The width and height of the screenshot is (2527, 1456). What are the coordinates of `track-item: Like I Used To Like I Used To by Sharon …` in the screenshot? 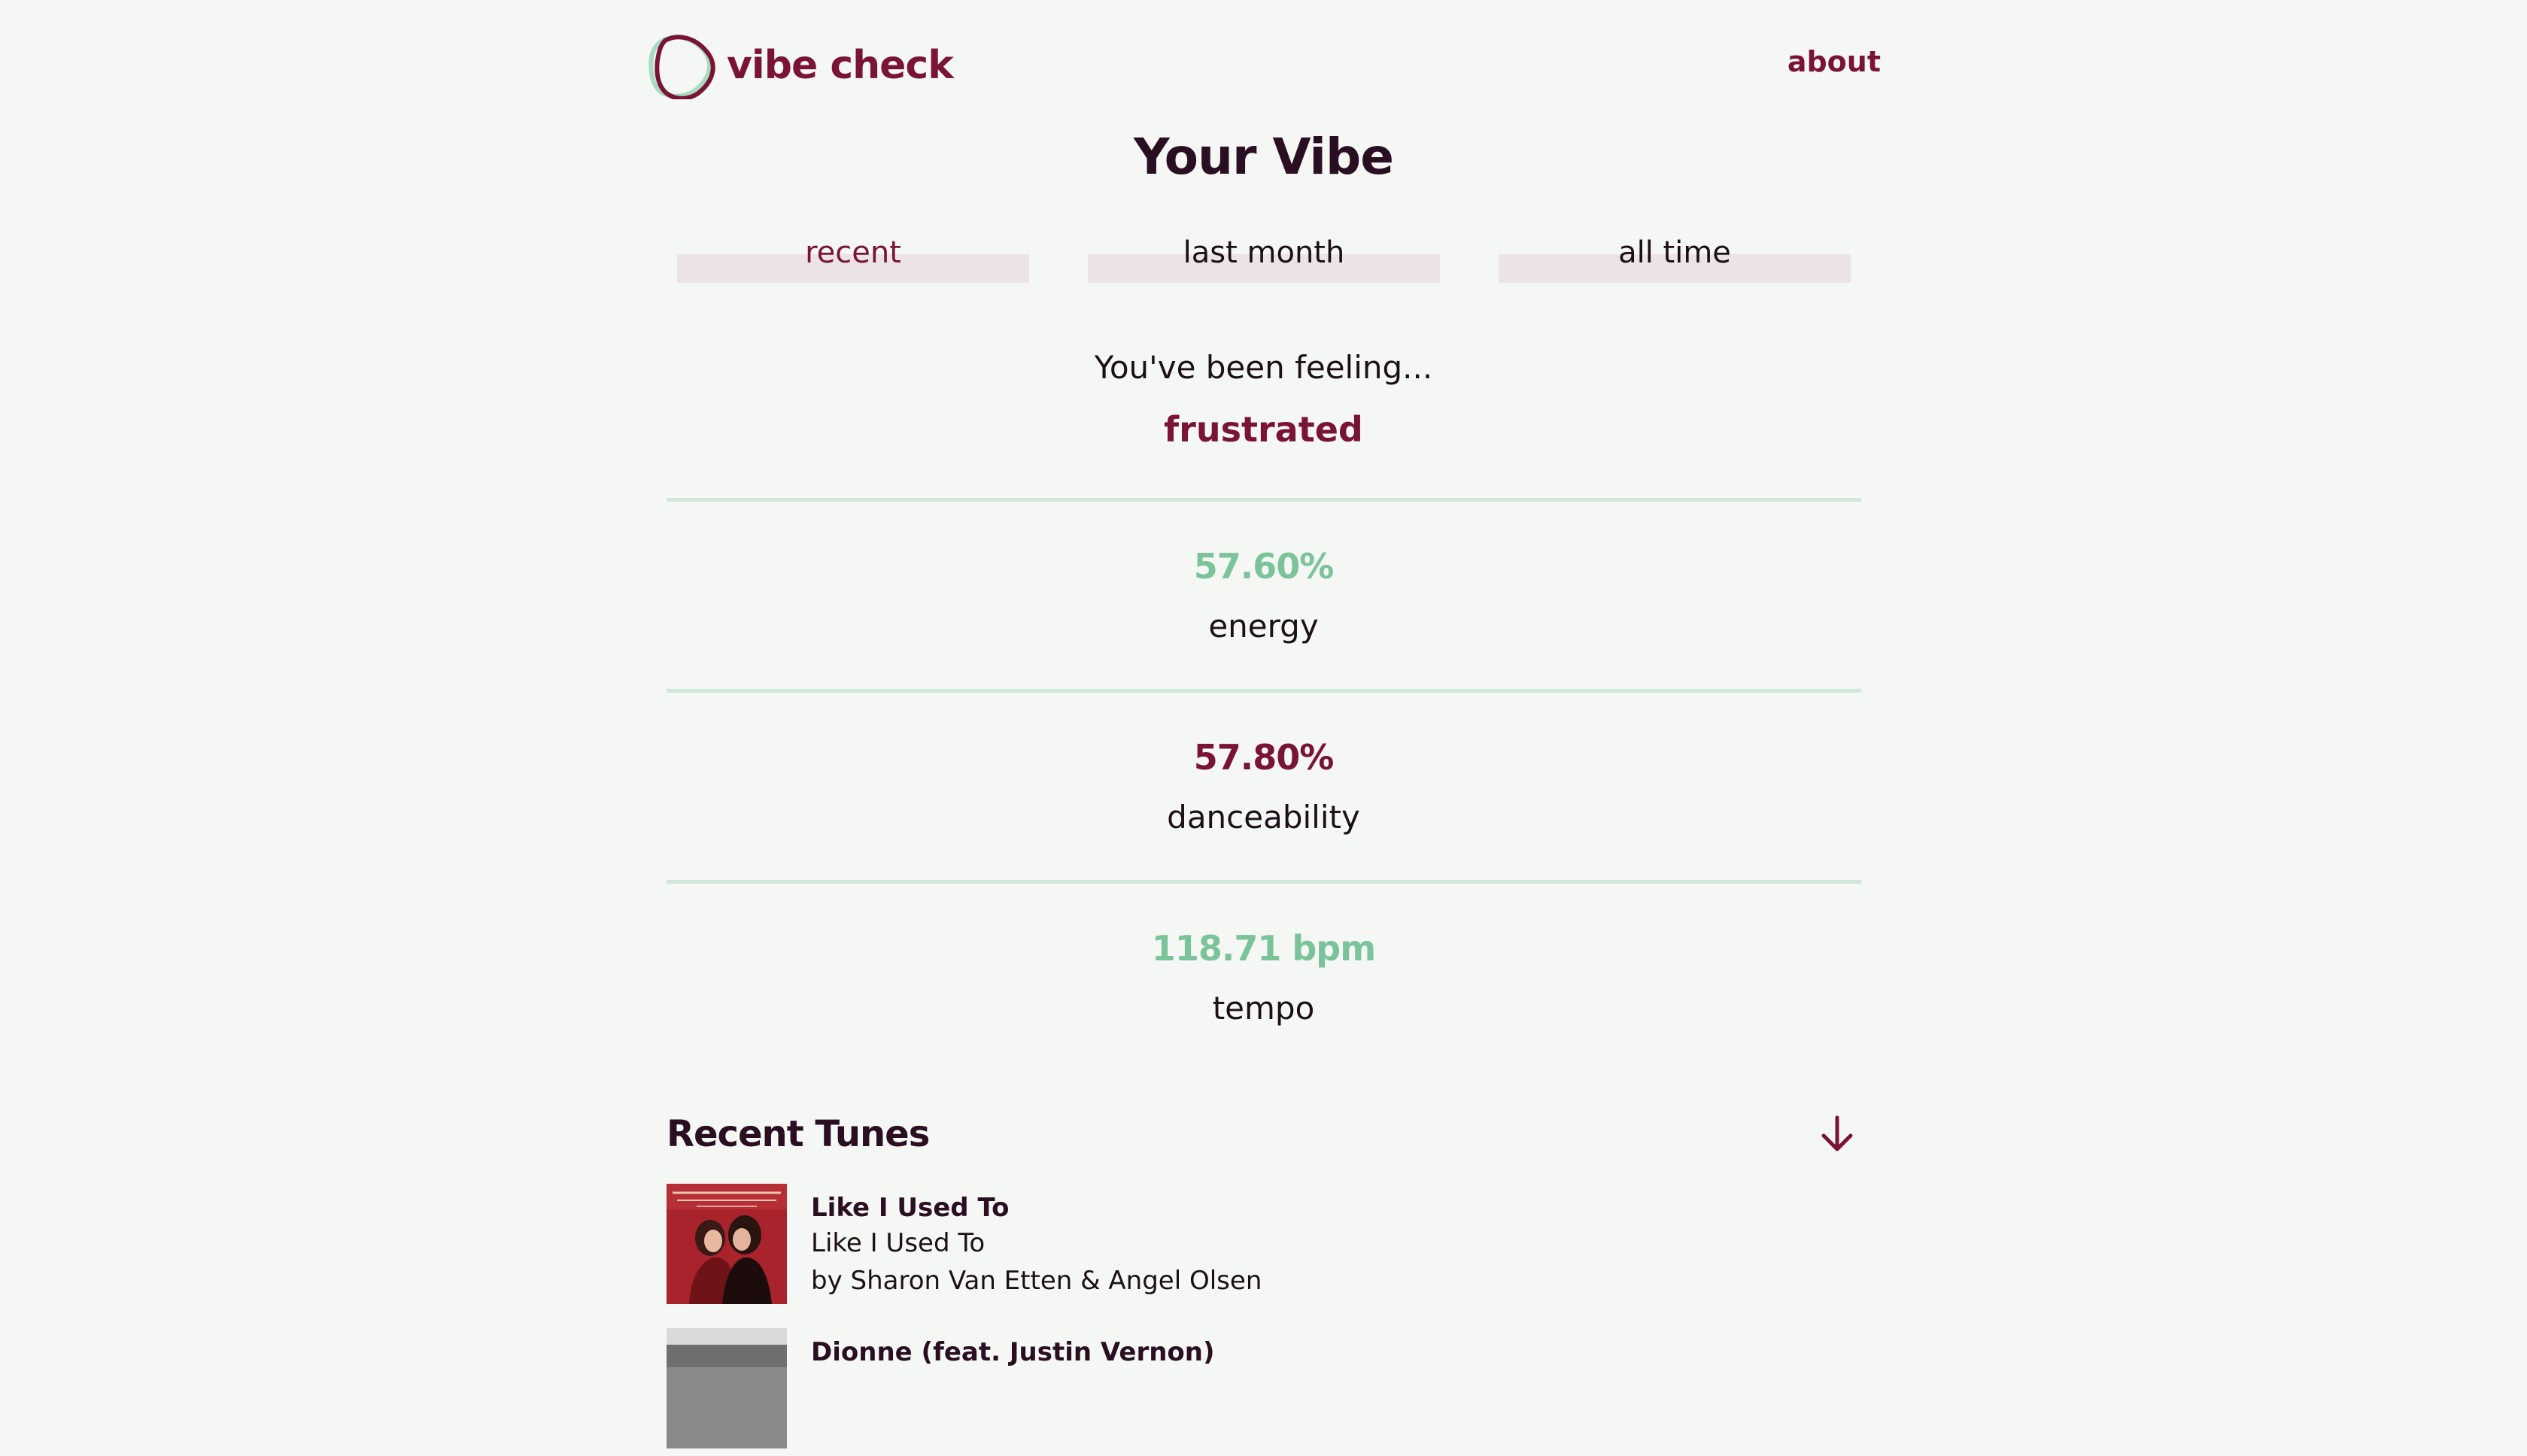 It's located at (1193, 1248).